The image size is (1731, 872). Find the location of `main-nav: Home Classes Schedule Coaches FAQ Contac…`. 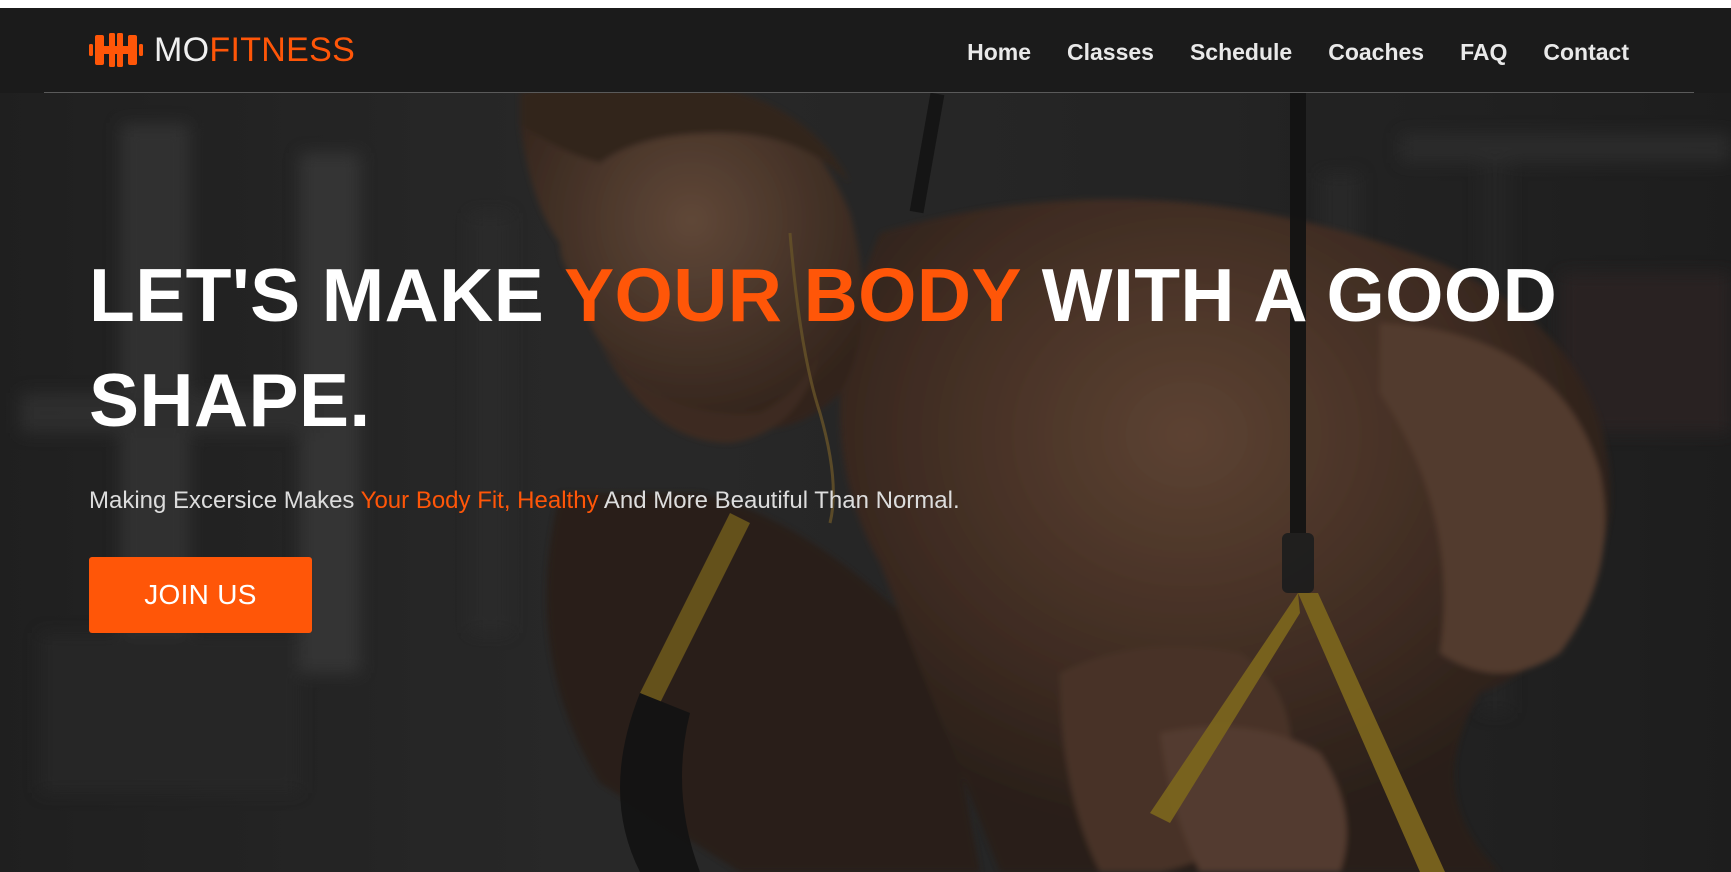

main-nav: Home Classes Schedule Coaches FAQ Contac… is located at coordinates (1298, 52).